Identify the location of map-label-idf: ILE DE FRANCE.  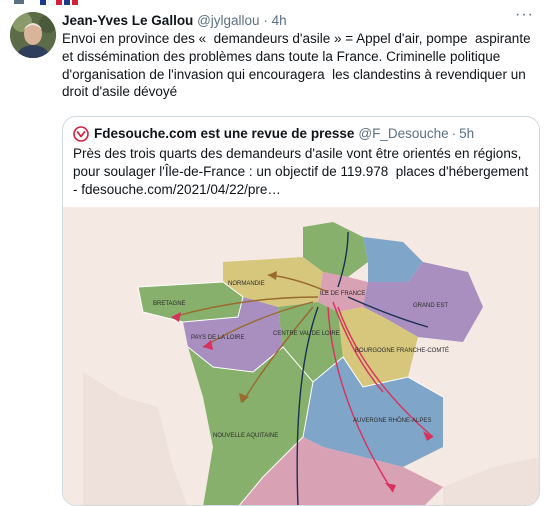
(342, 294).